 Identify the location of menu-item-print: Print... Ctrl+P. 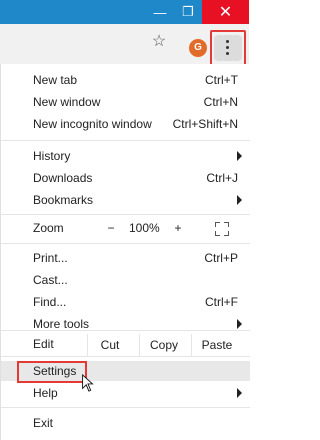
(125, 258).